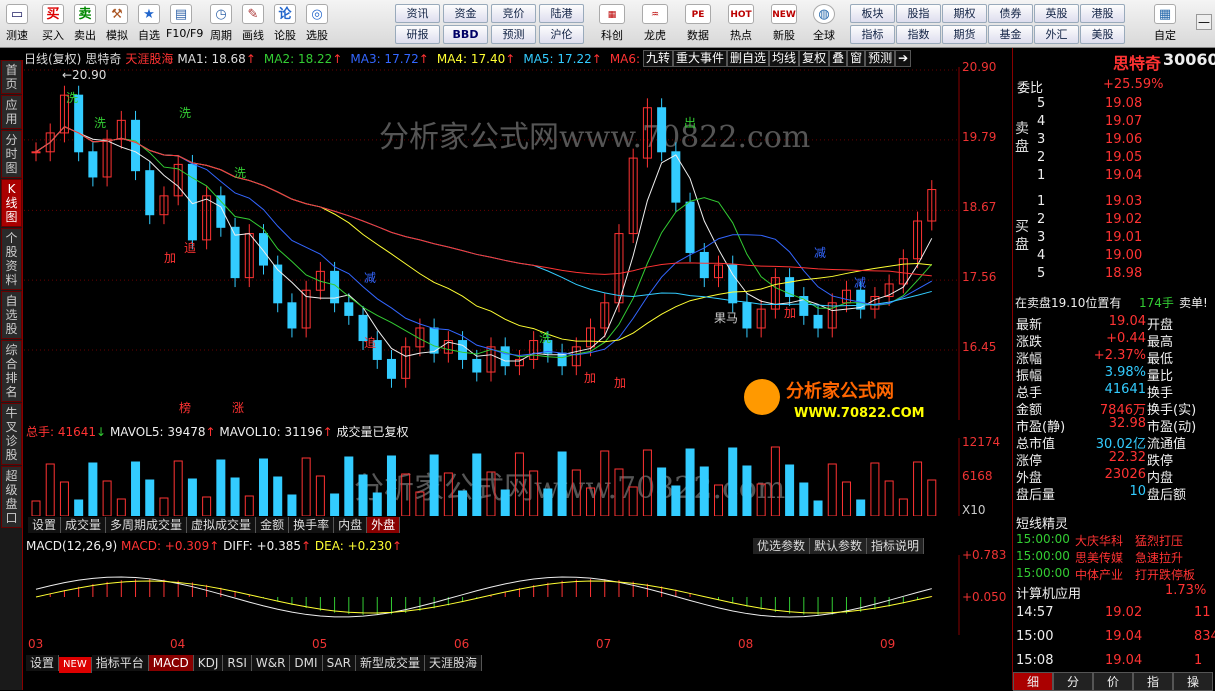 The height and width of the screenshot is (691, 1215). I want to click on quick-button: 预测, so click(513, 34).